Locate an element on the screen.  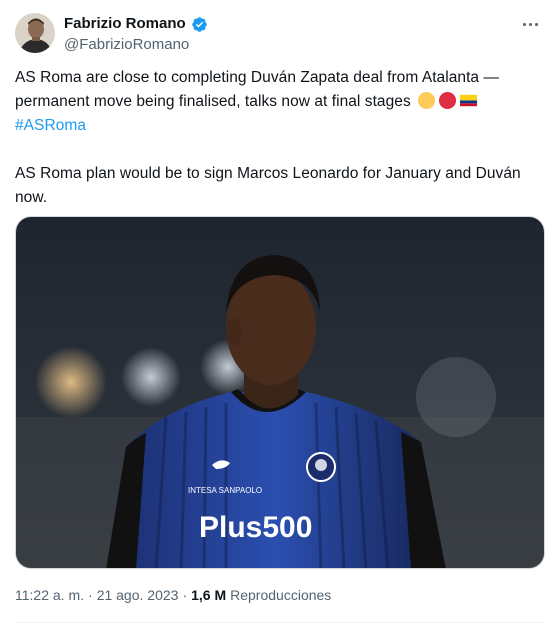
tweet-date: 21 ago. 2023 is located at coordinates (138, 595).